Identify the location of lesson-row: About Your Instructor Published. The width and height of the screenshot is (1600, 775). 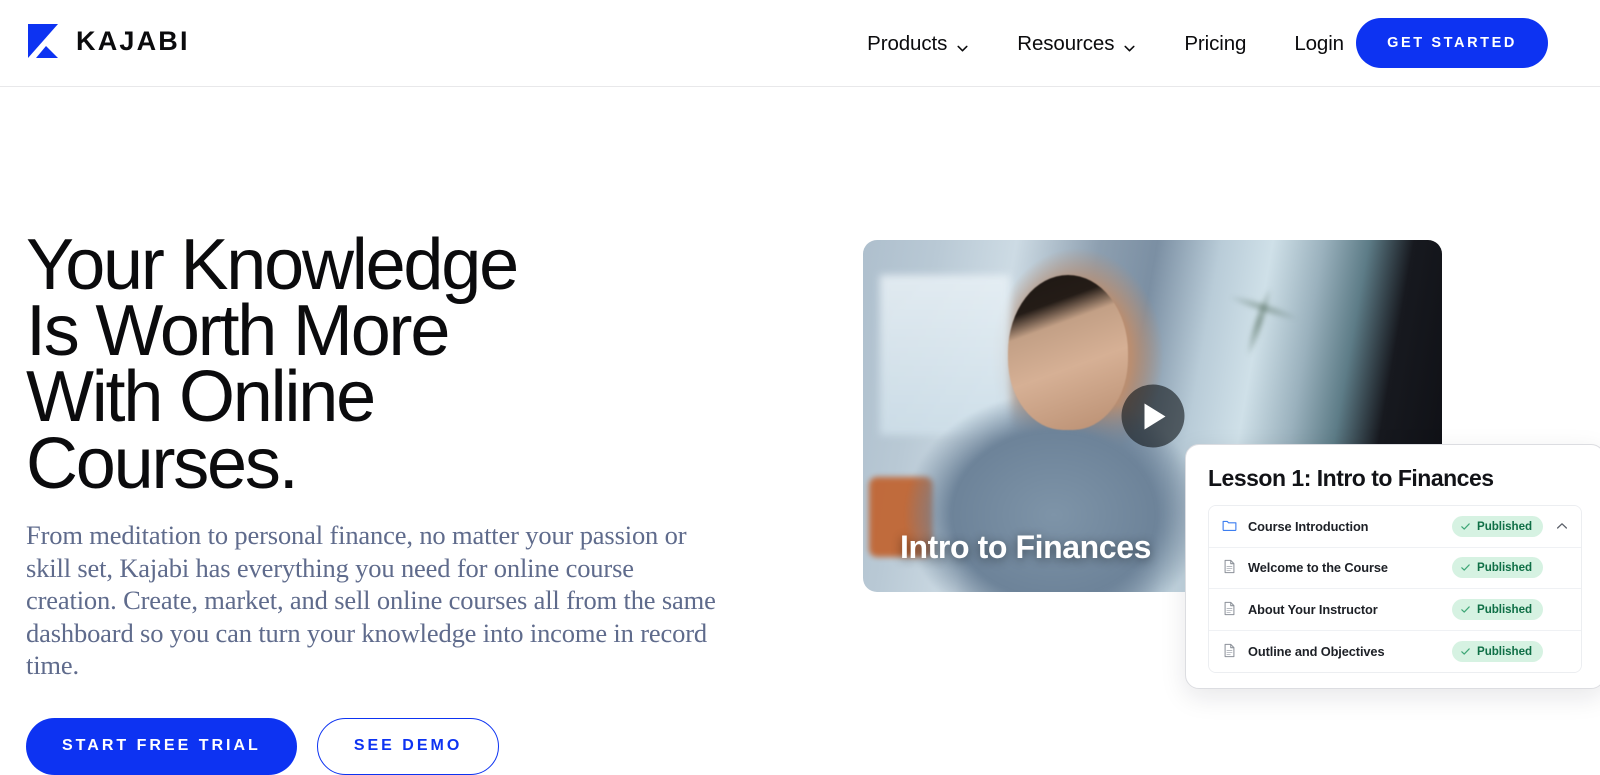
(1395, 610).